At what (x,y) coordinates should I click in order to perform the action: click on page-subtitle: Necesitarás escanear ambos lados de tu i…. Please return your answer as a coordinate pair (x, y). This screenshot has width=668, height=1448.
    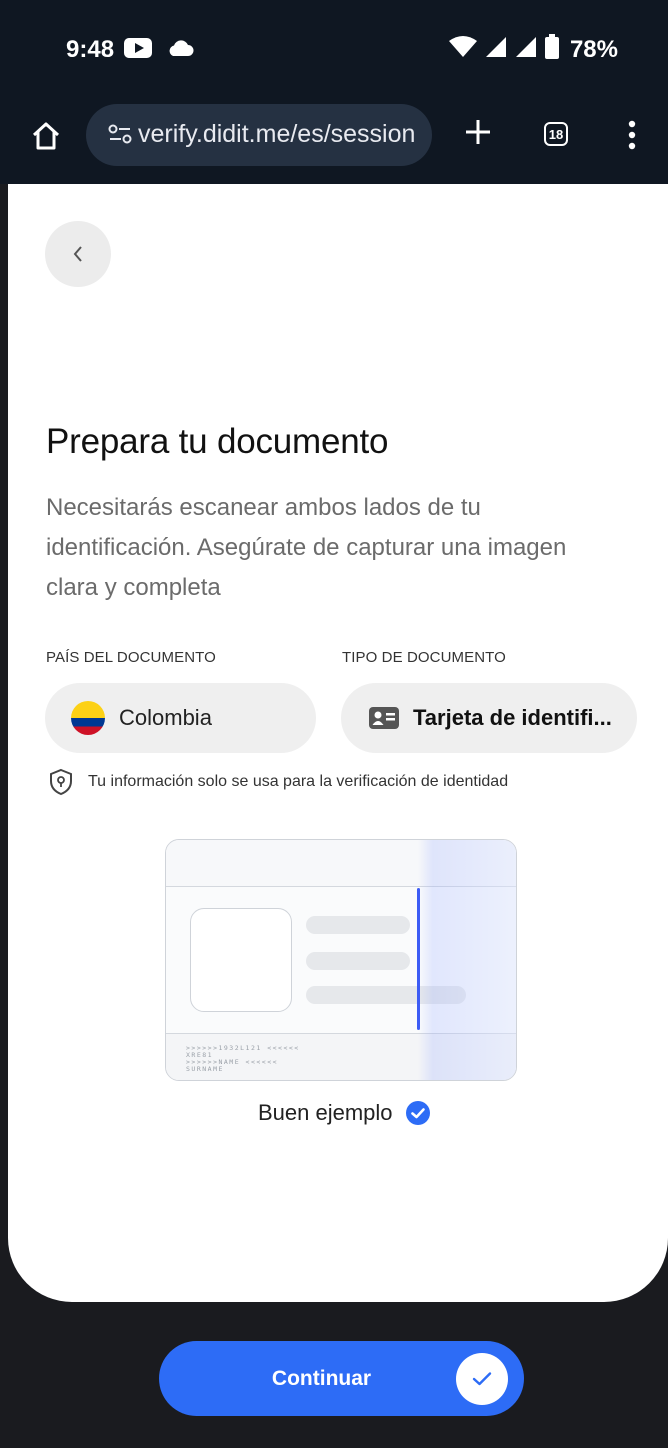
    Looking at the image, I should click on (306, 547).